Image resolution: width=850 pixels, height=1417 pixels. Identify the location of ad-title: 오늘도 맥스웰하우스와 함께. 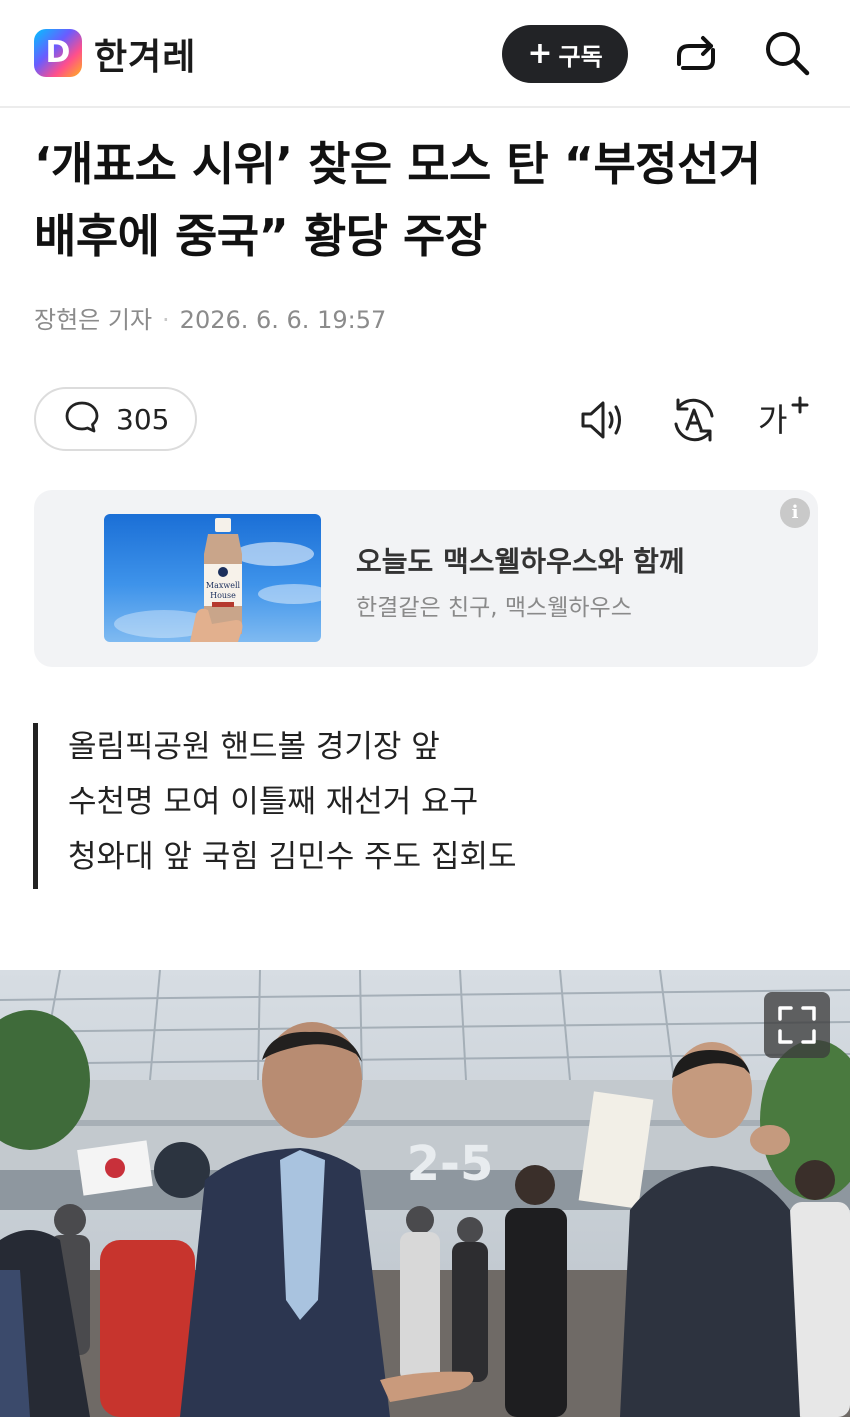
(520, 561).